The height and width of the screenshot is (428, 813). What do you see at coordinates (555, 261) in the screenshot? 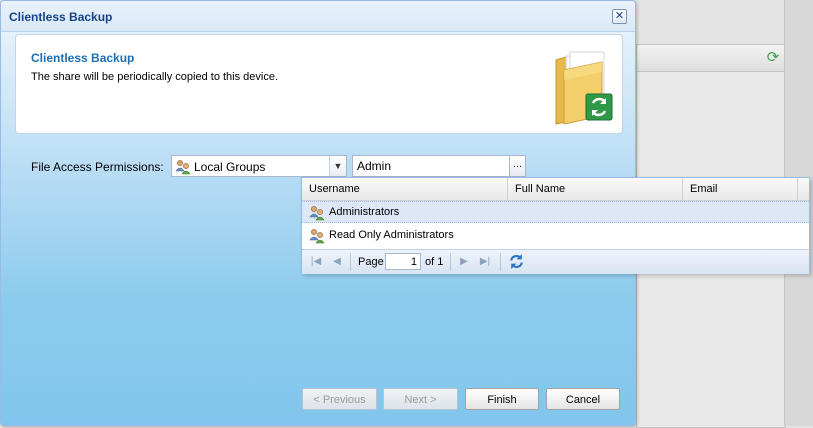
I see `grid-pager: |◀ ◀ Page of 1 ▶ ▶|` at bounding box center [555, 261].